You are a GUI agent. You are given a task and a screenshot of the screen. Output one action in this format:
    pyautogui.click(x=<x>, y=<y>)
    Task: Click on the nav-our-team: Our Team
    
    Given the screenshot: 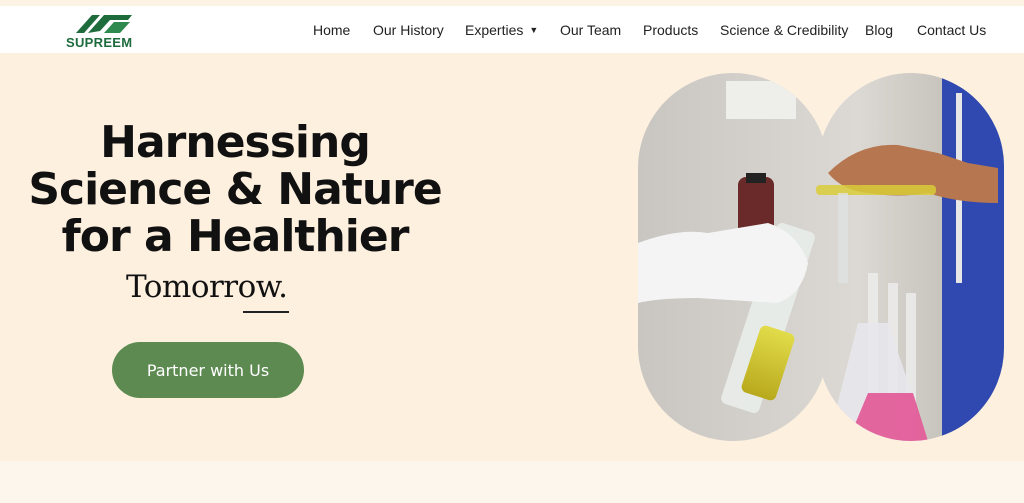 What is the action you would take?
    pyautogui.click(x=590, y=30)
    